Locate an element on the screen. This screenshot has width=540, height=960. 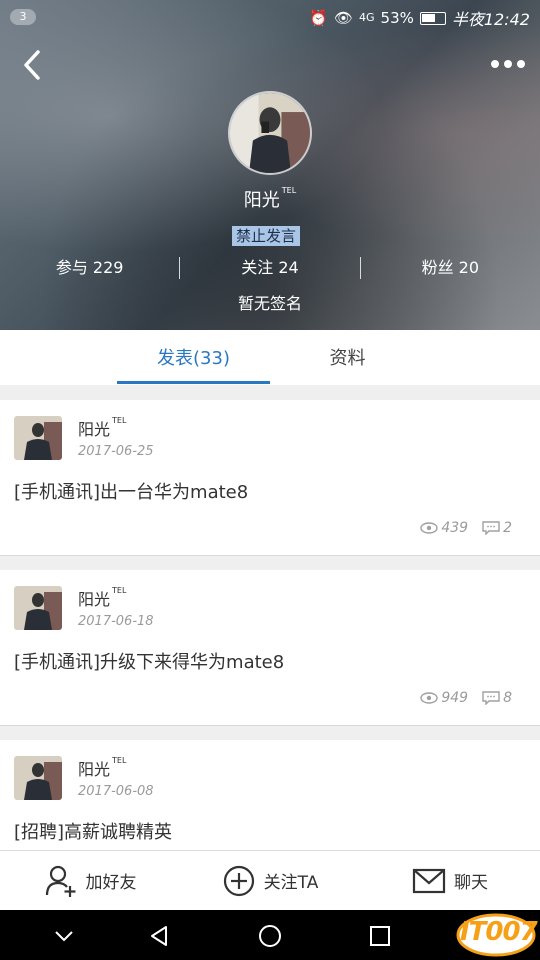
it007-logo: IT007 is located at coordinates (495, 932).